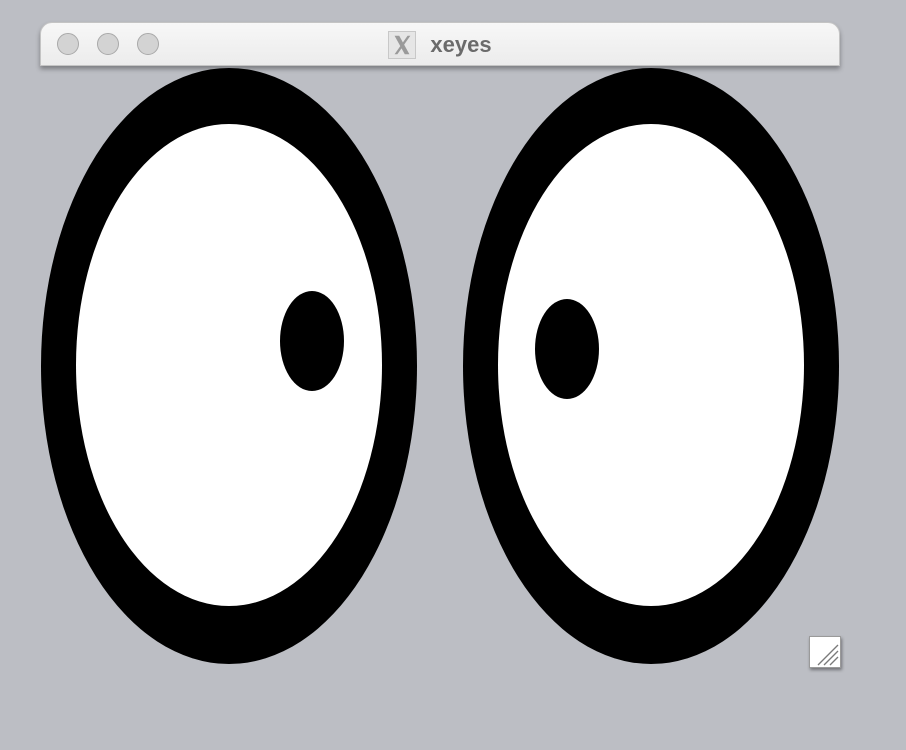  I want to click on resize-grip-icon, so click(825, 652).